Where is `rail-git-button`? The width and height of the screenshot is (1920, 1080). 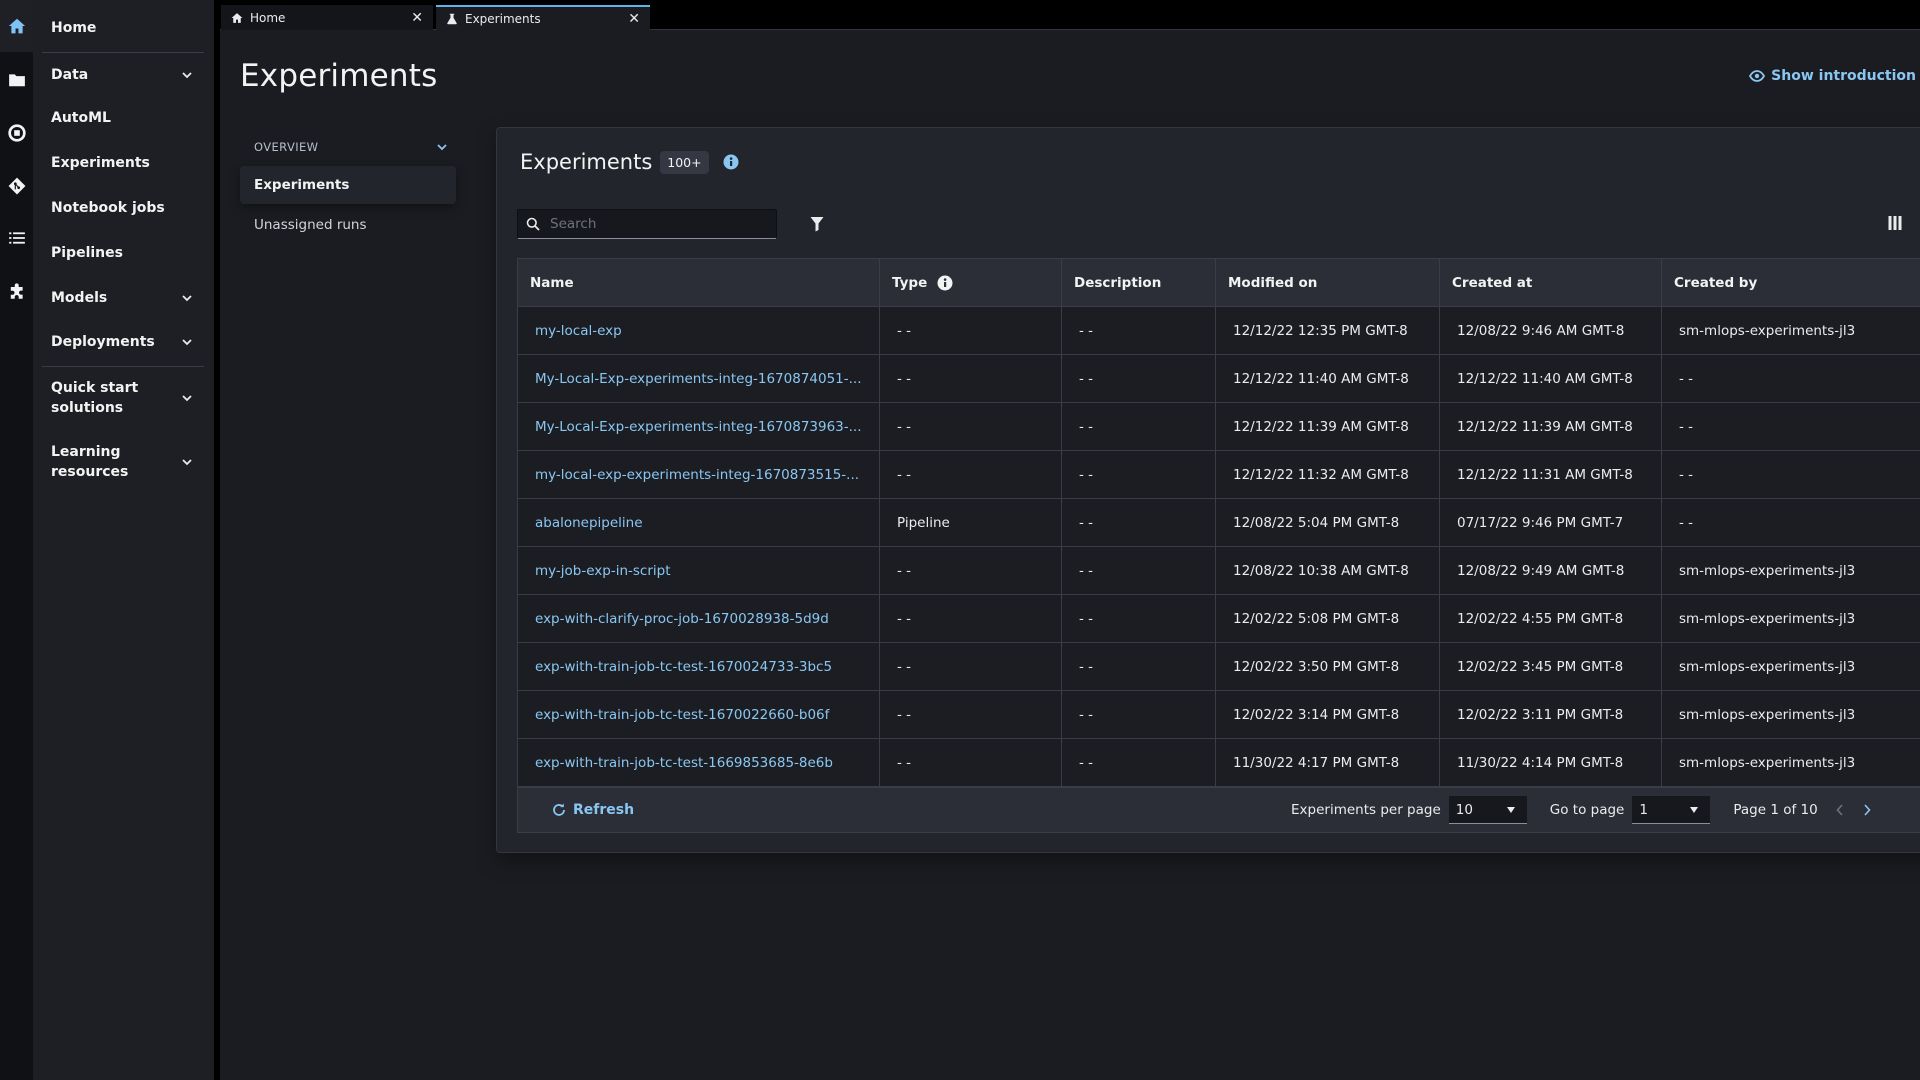
rail-git-button is located at coordinates (16, 186).